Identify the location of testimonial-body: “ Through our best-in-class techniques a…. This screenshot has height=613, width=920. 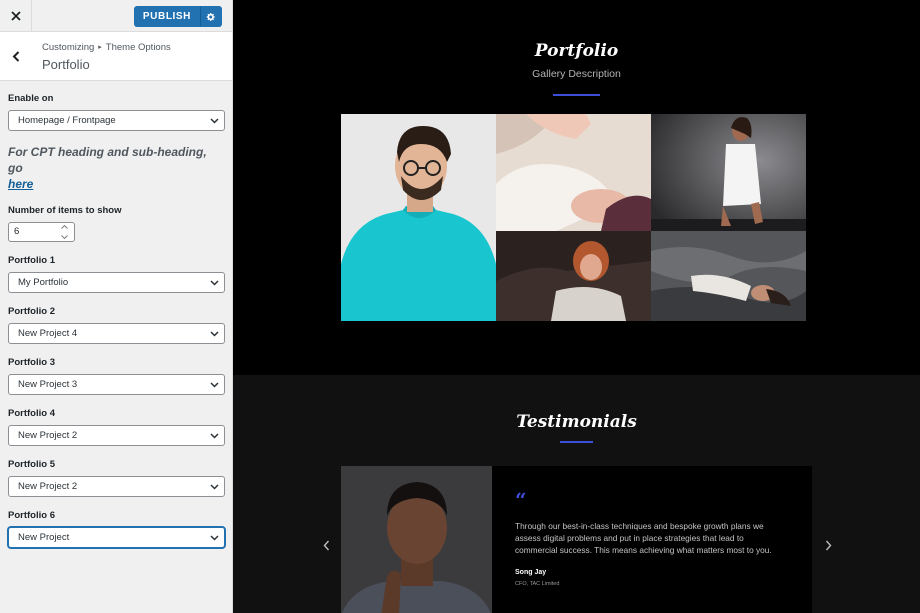
(647, 538).